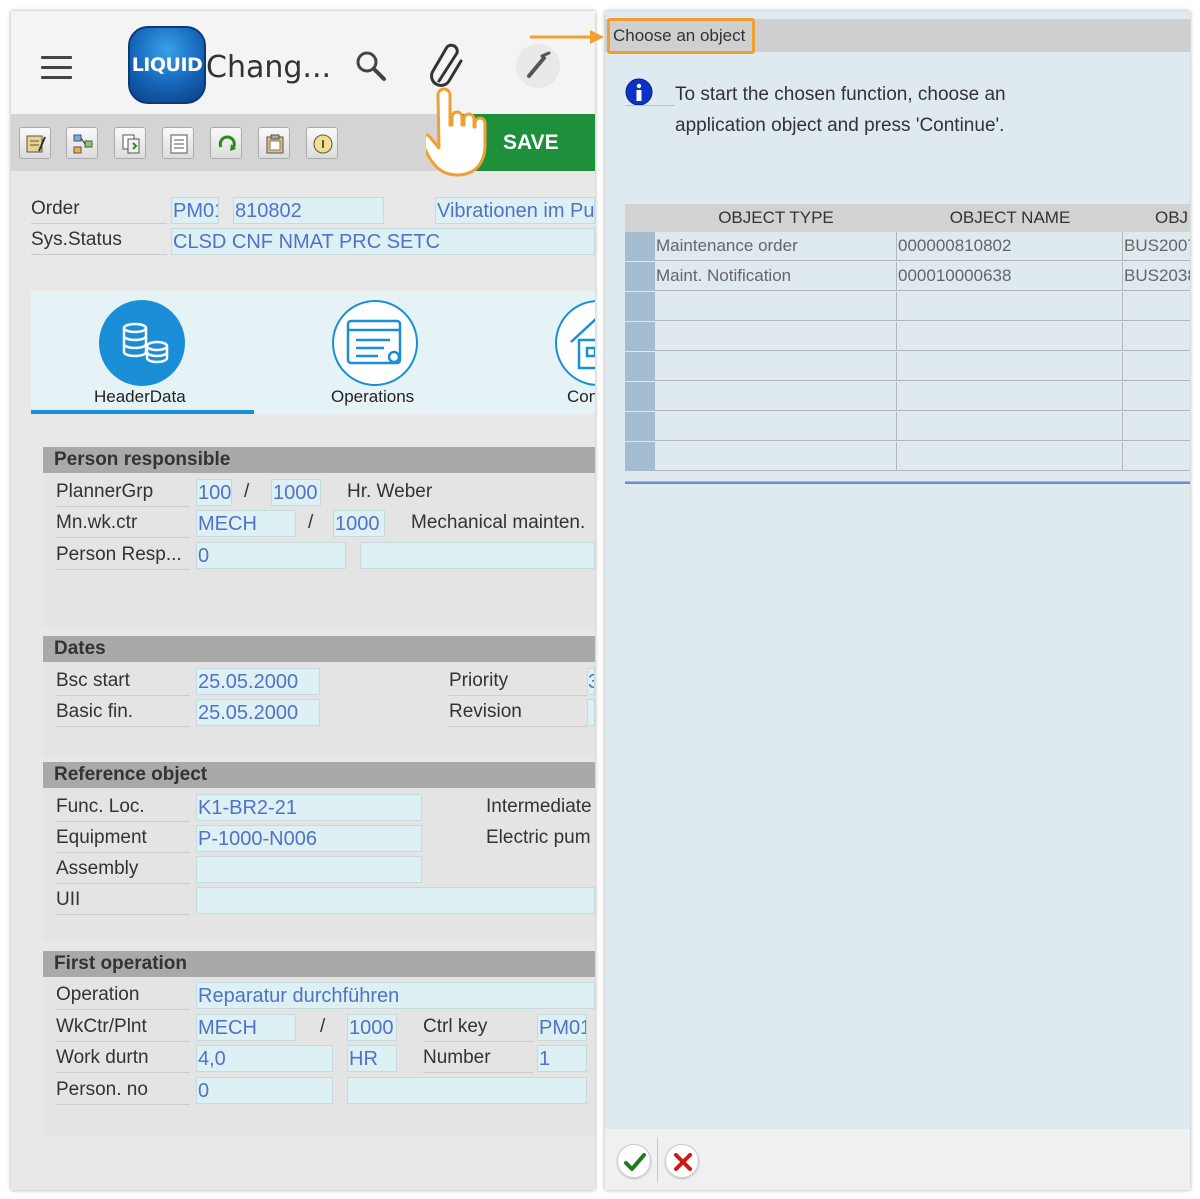  I want to click on tab-headerdata-label: HeaderData, so click(140, 396).